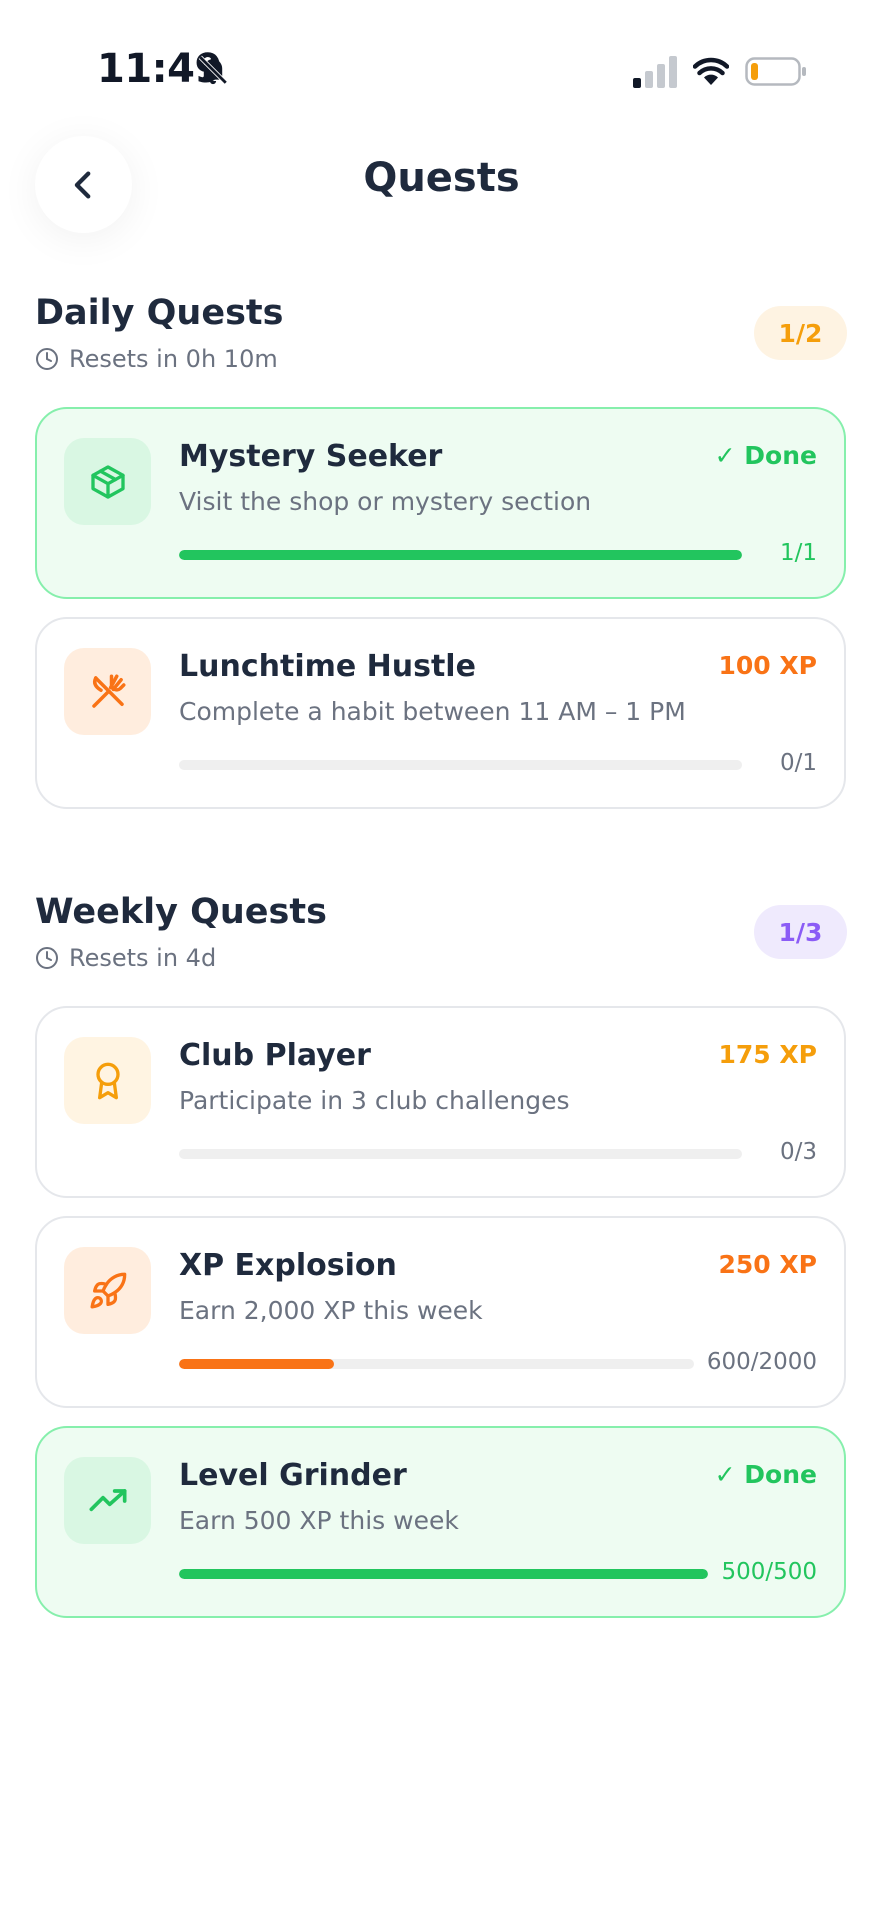 The width and height of the screenshot is (883, 1920). I want to click on award-icon, so click(107, 1080).